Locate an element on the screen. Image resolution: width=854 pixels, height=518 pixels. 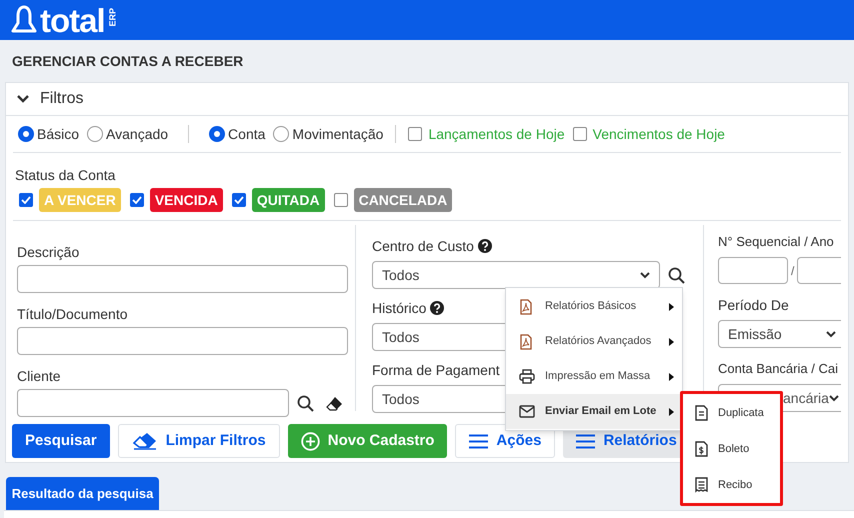
select-value: Emissão is located at coordinates (755, 334).